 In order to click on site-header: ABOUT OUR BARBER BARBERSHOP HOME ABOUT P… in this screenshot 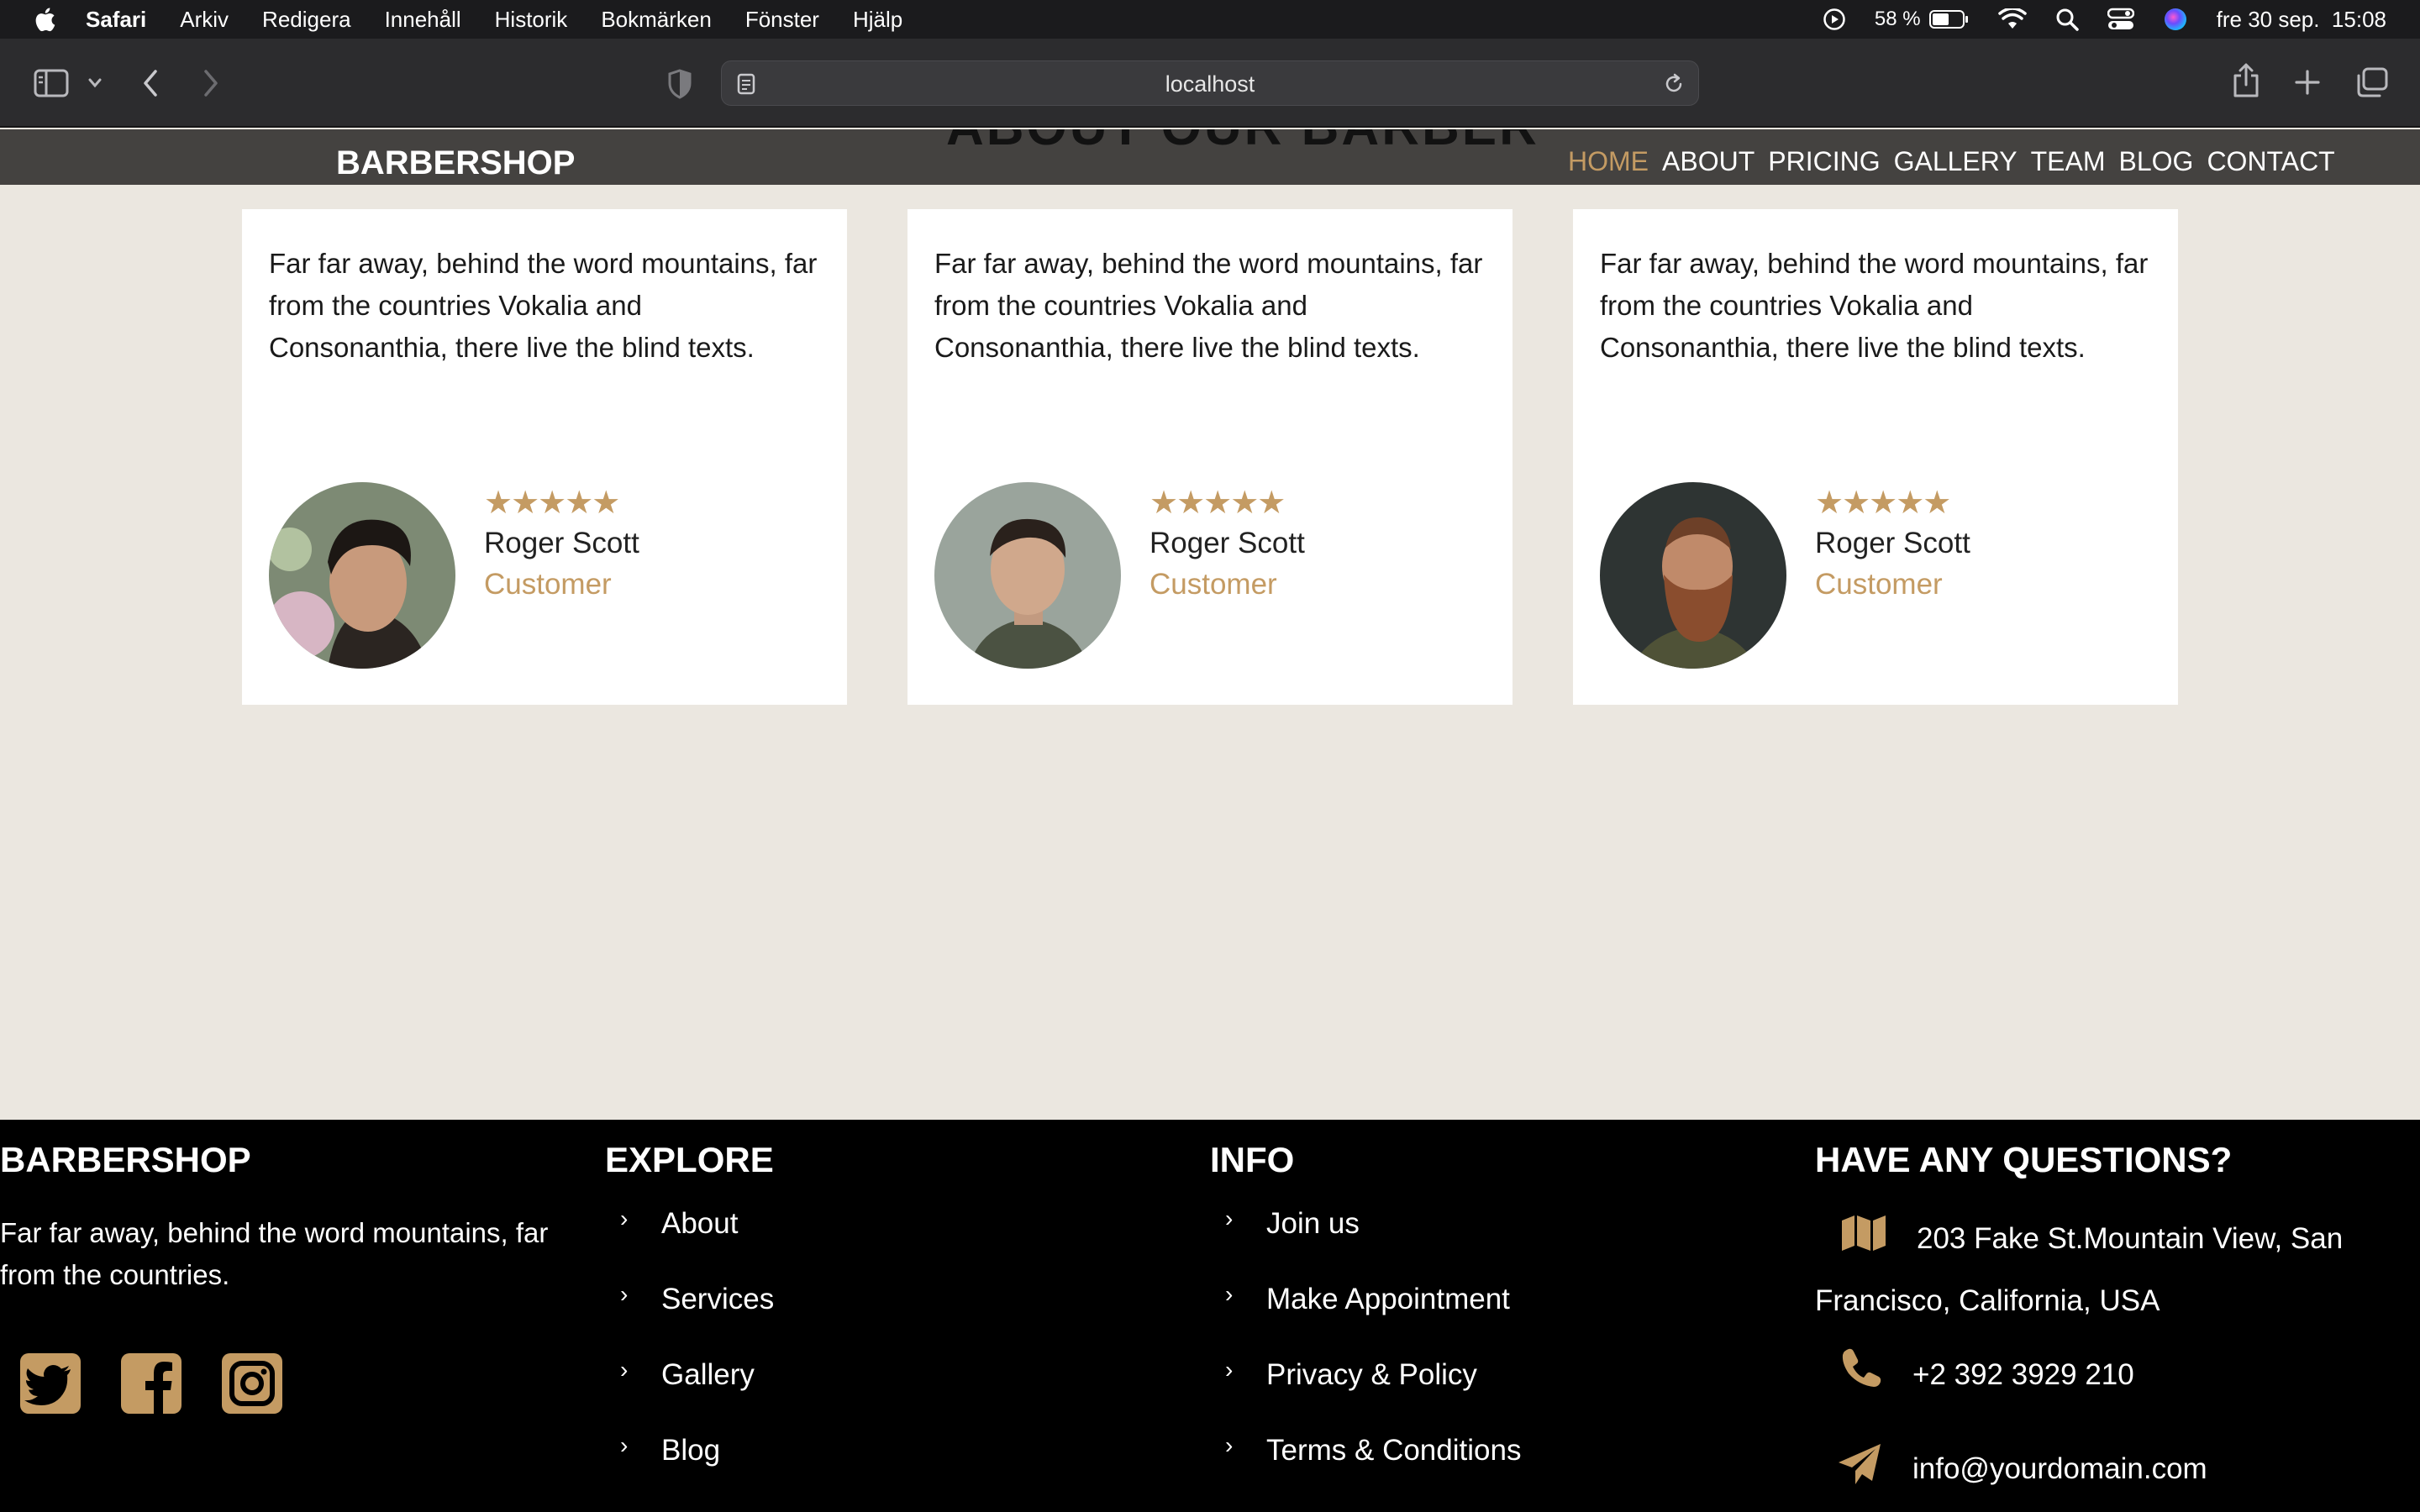, I will do `click(1210, 157)`.